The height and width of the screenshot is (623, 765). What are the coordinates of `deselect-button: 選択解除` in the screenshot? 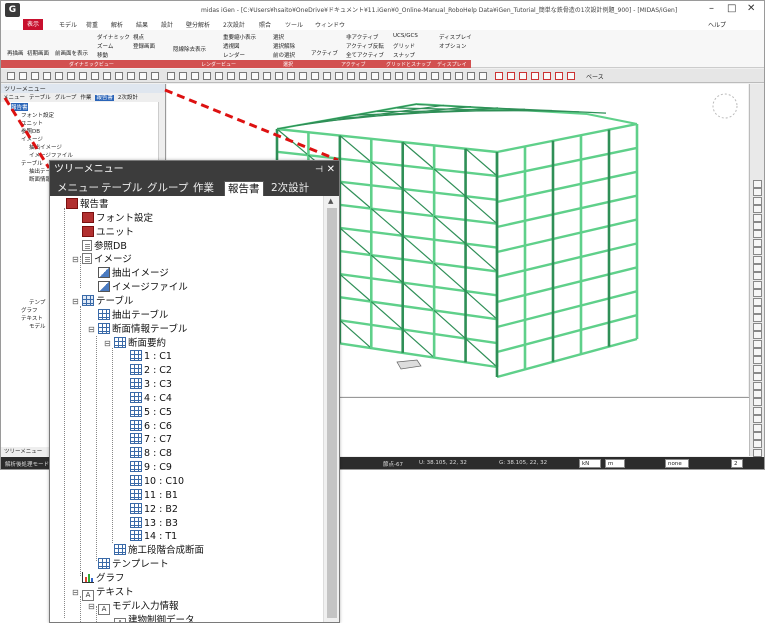 It's located at (284, 46).